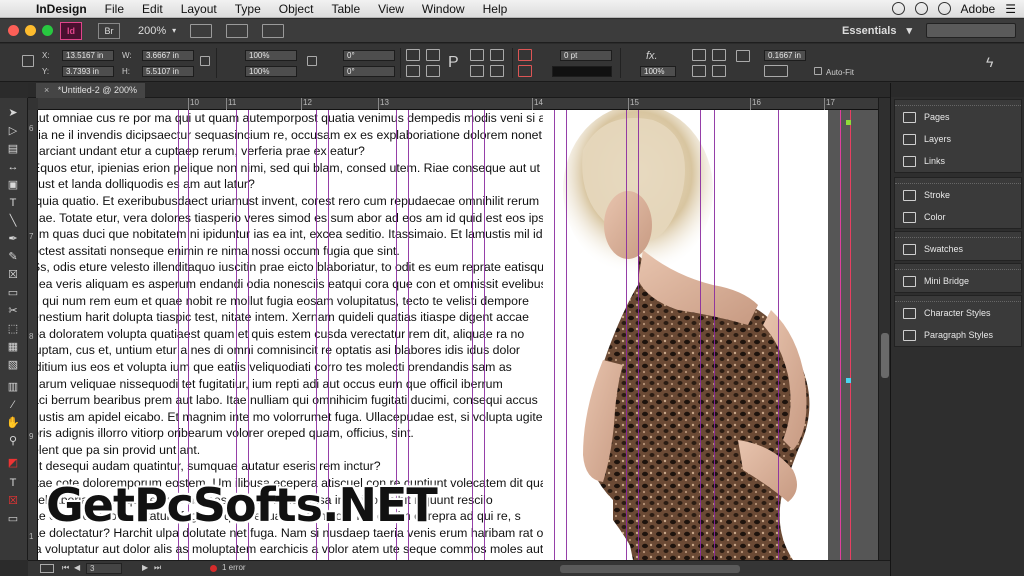  I want to click on close-icon: ×, so click(46, 90).